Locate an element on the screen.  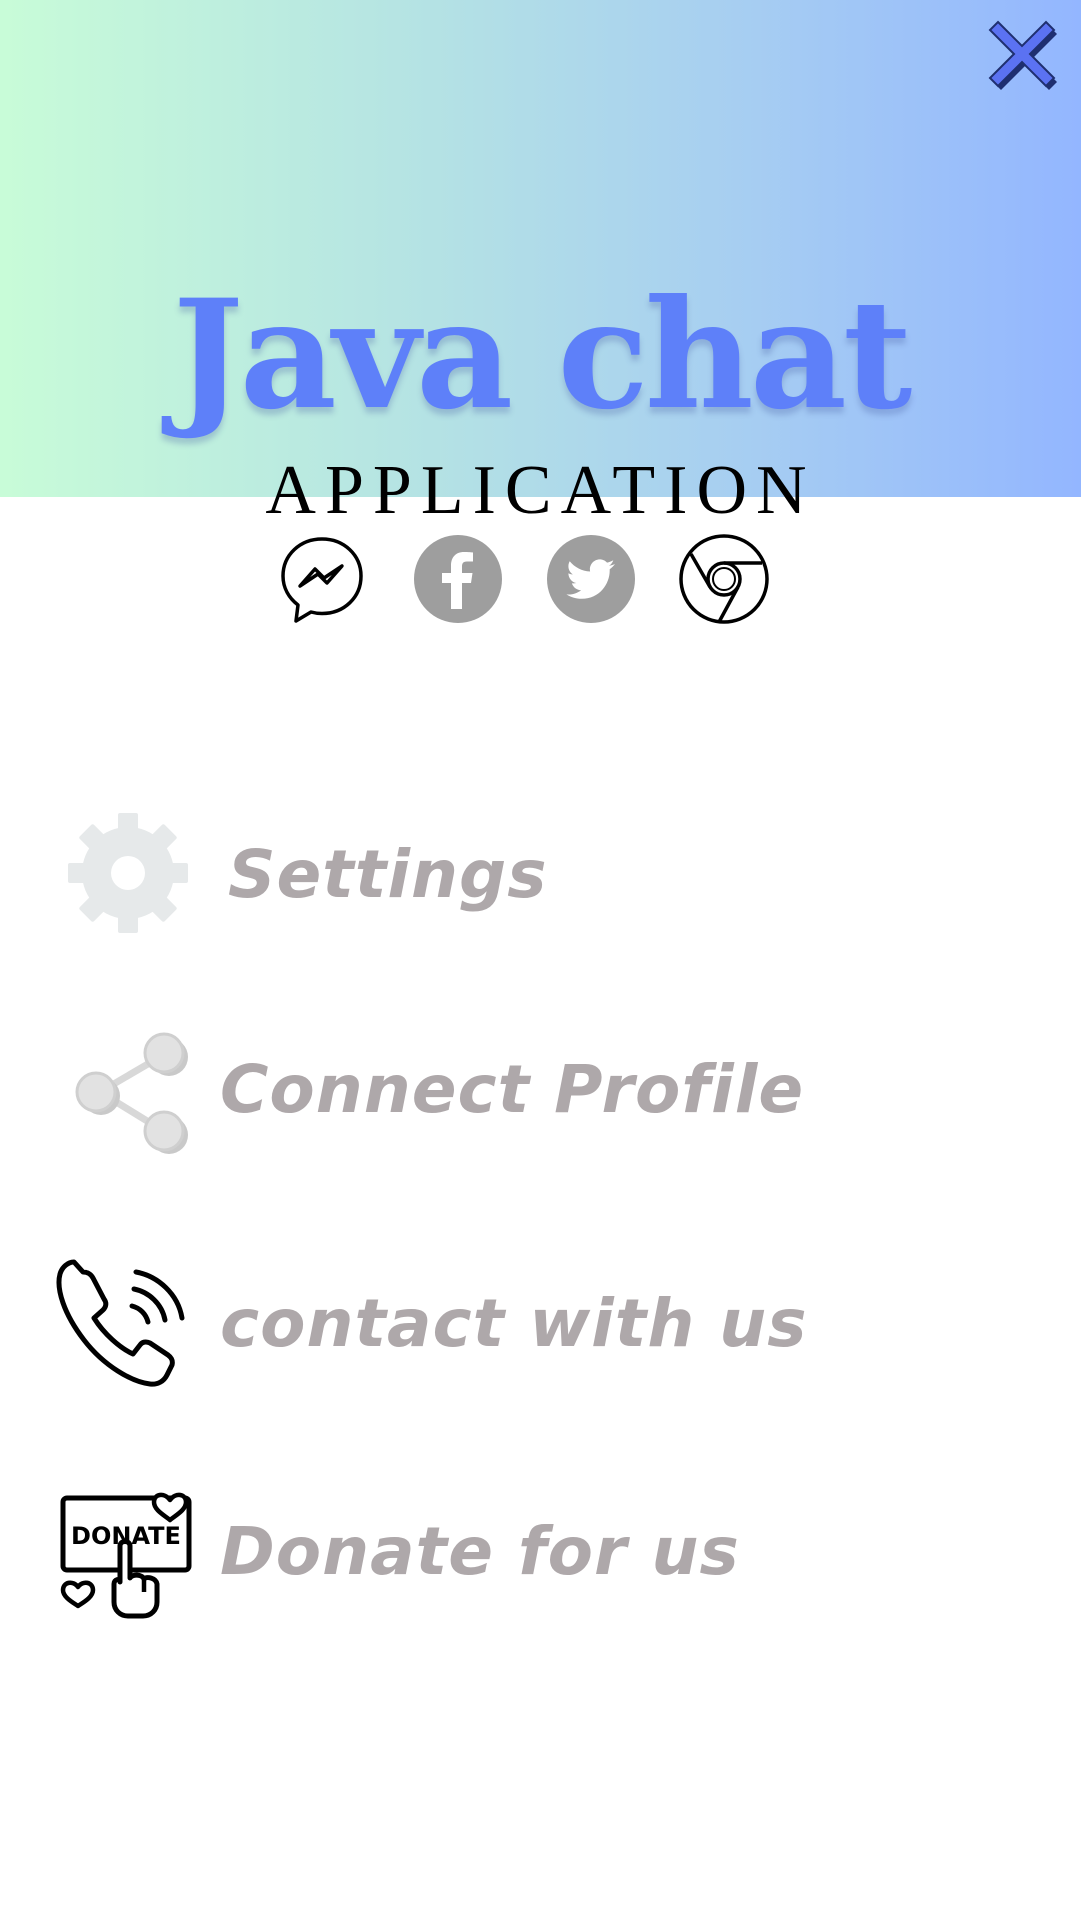
app-title: Java chat is located at coordinates (542, 355).